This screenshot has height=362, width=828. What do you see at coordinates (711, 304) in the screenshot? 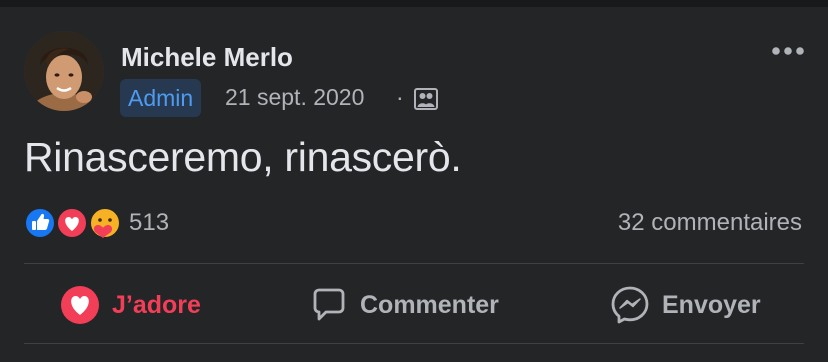
I see `send-label: Envoyer` at bounding box center [711, 304].